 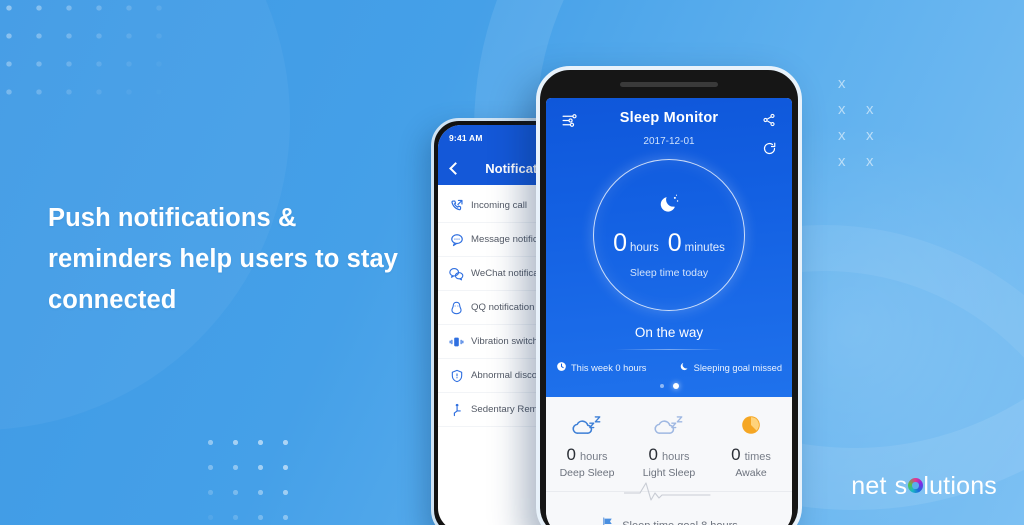 What do you see at coordinates (869, 486) in the screenshot?
I see `logo-word-net: net` at bounding box center [869, 486].